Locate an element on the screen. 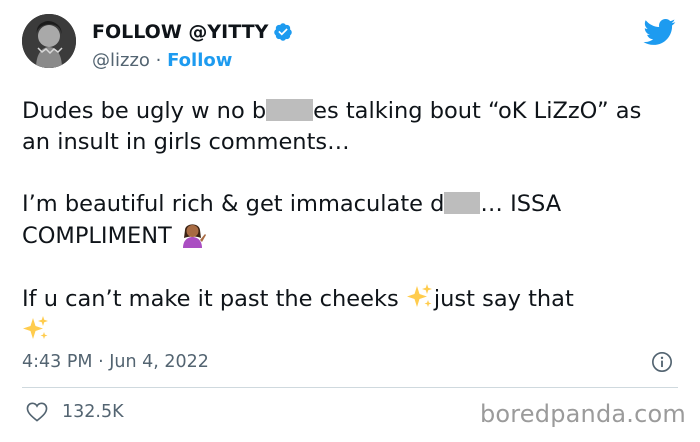 The width and height of the screenshot is (700, 442). tweet-text-segment: just say that is located at coordinates (503, 299).